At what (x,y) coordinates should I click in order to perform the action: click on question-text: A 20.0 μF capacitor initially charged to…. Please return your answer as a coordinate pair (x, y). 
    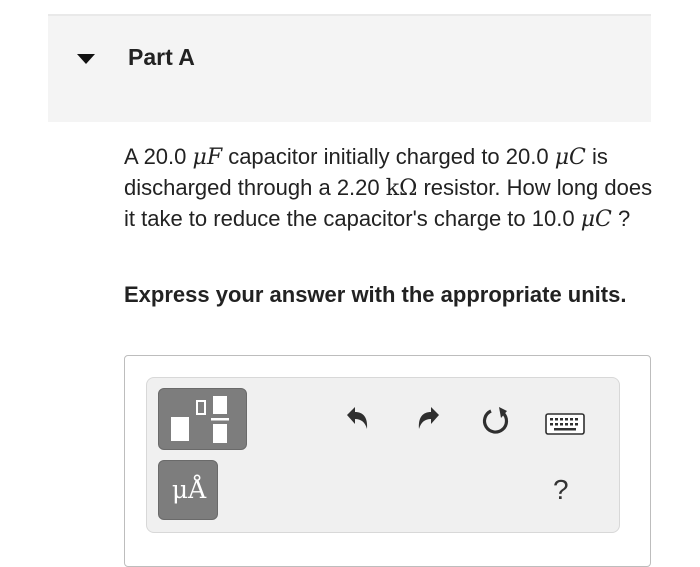
    Looking at the image, I should click on (389, 188).